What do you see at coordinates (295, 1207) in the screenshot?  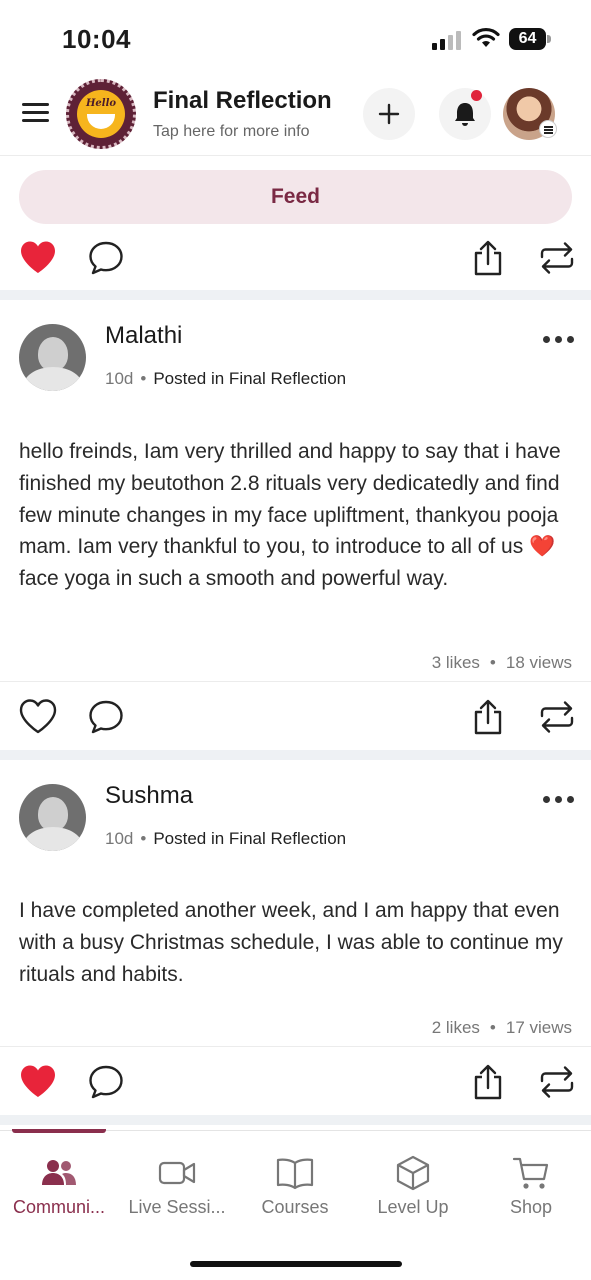 I see `tab-label: Courses` at bounding box center [295, 1207].